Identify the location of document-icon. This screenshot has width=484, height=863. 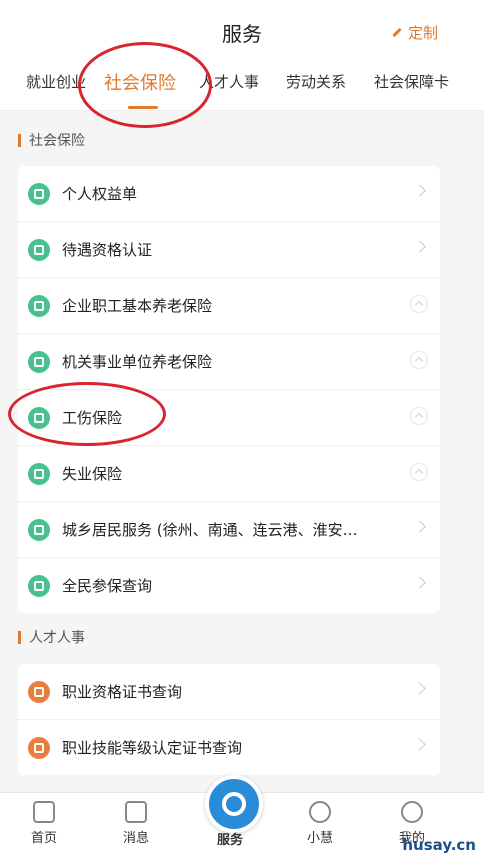
(39, 193).